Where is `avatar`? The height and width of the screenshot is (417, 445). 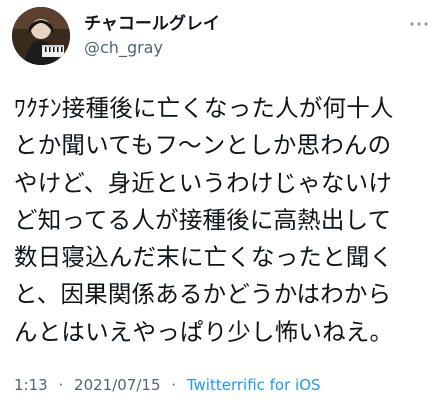
avatar is located at coordinates (41, 36).